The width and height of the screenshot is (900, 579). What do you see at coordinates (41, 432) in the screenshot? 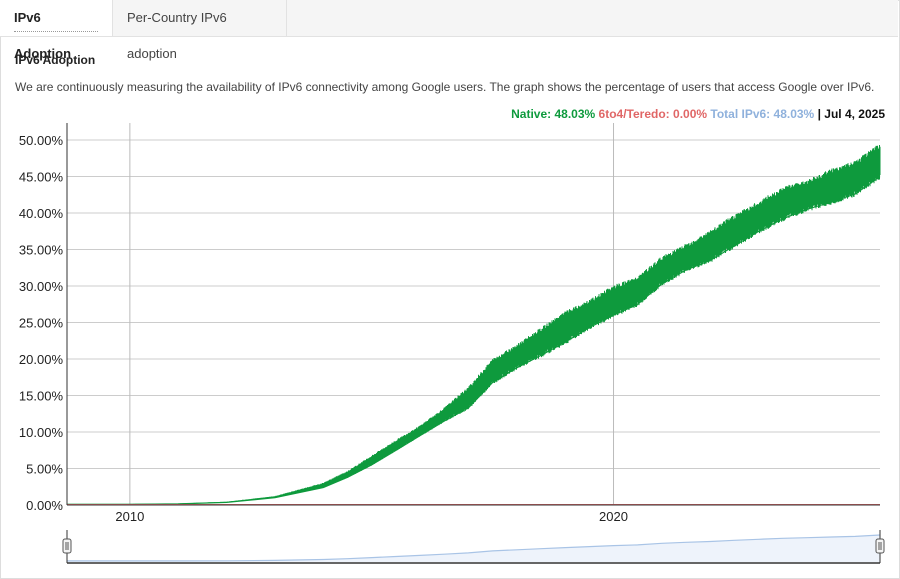
I see `y-tick-label: 10.00%` at bounding box center [41, 432].